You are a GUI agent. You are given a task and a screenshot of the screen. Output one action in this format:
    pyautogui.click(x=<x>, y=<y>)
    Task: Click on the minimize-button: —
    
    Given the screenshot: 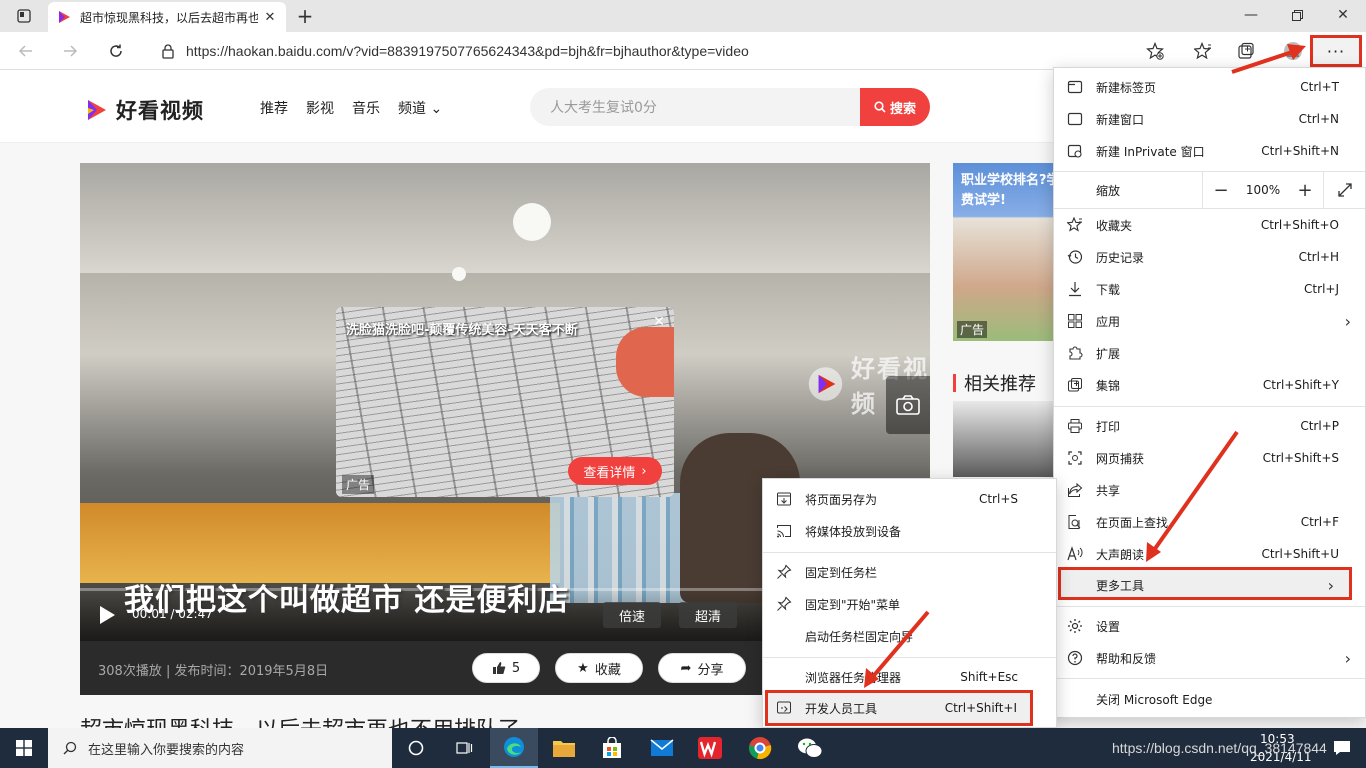 What is the action you would take?
    pyautogui.click(x=1251, y=15)
    